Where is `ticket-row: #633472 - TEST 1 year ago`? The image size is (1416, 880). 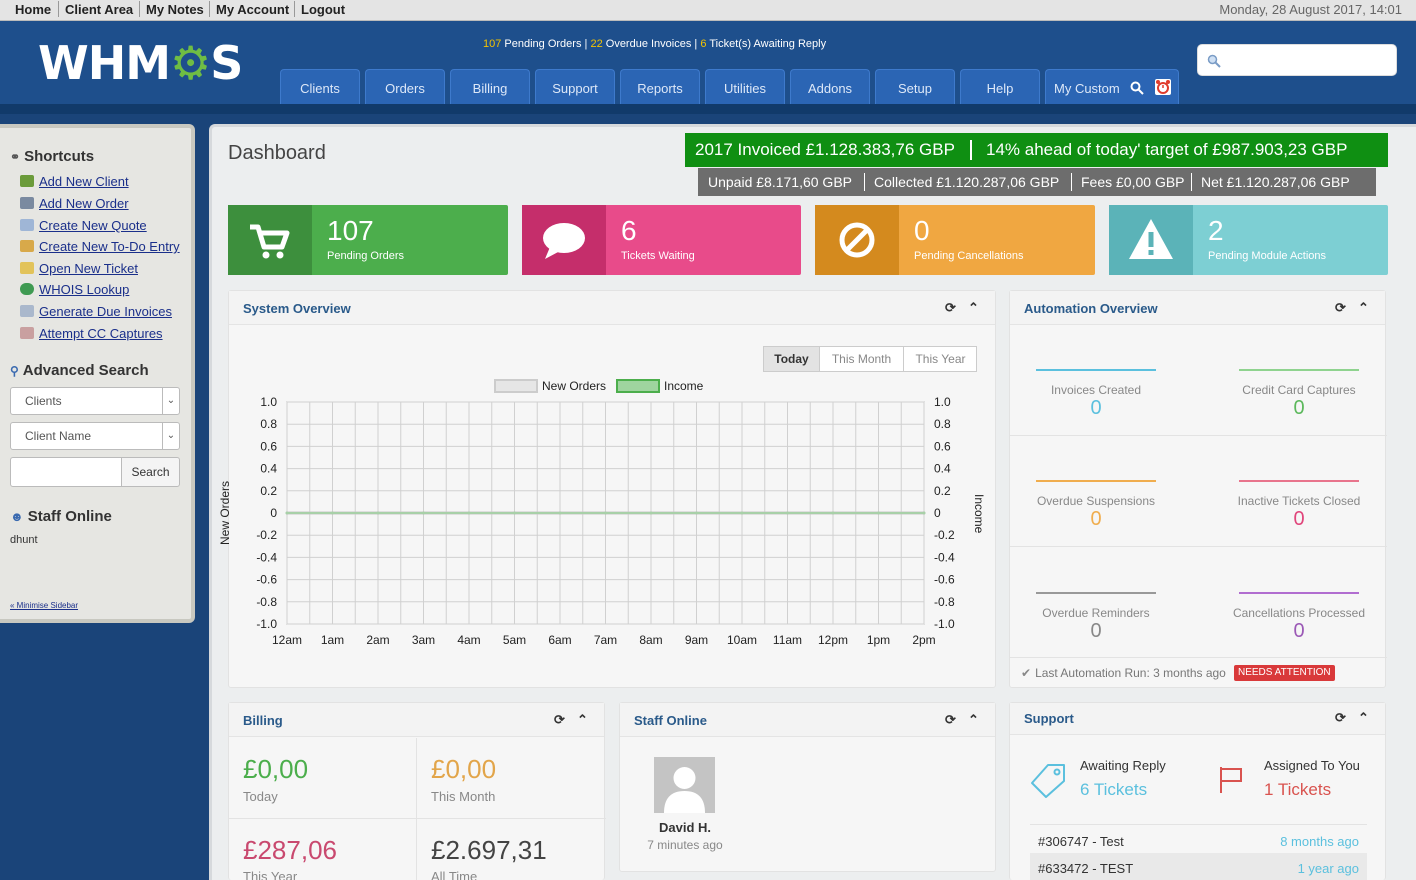 ticket-row: #633472 - TEST 1 year ago is located at coordinates (1198, 866).